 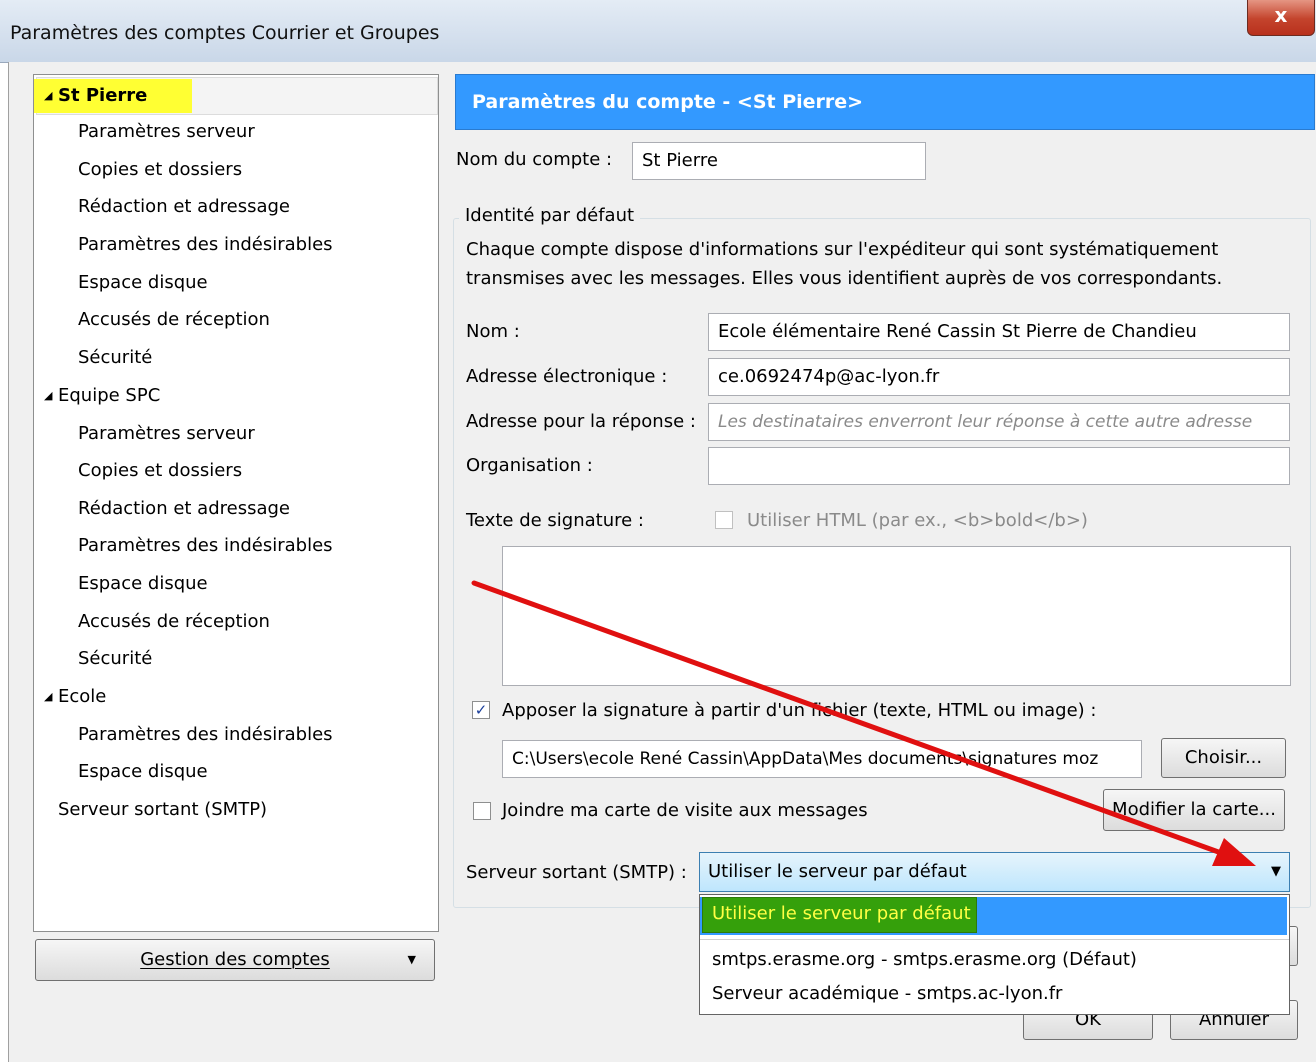 What do you see at coordinates (849, 718) in the screenshot?
I see `arrow-line` at bounding box center [849, 718].